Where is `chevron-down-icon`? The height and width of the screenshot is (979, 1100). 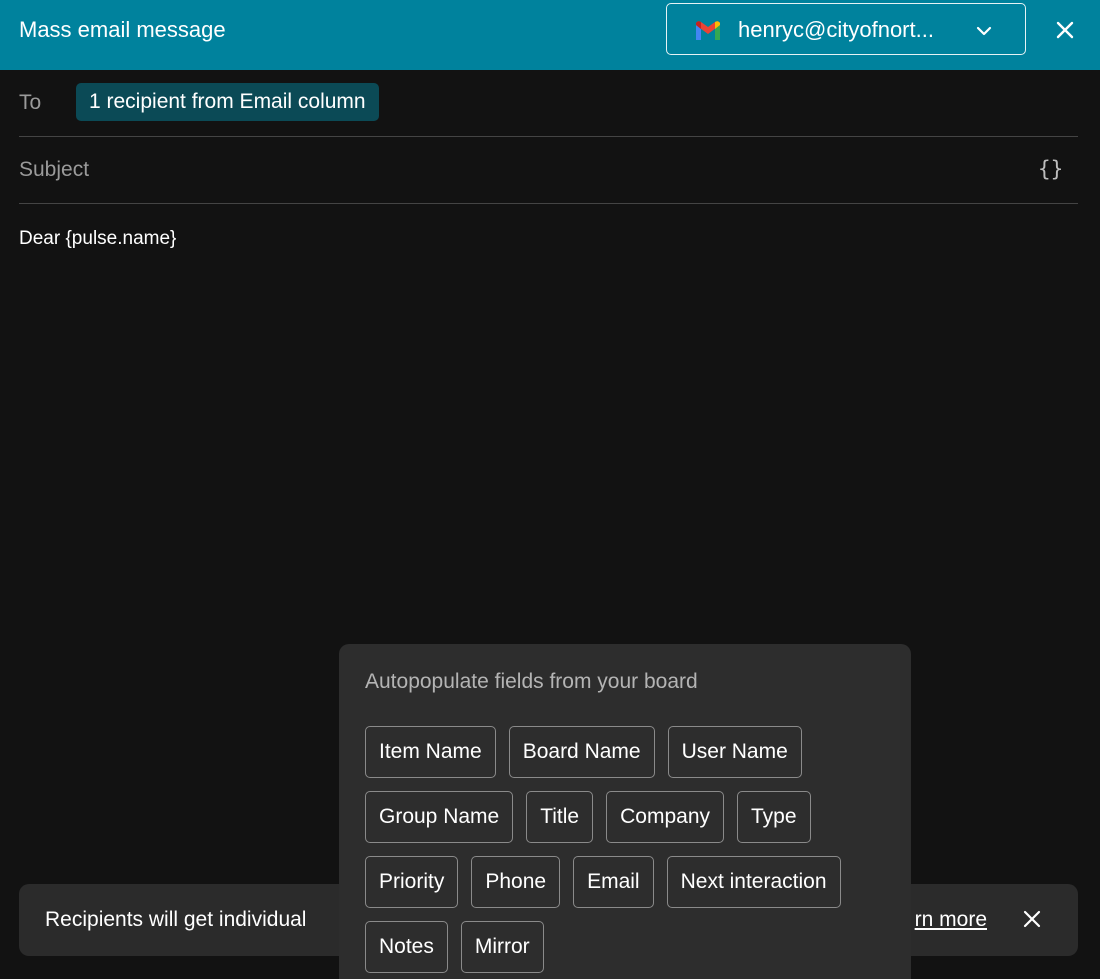 chevron-down-icon is located at coordinates (984, 31).